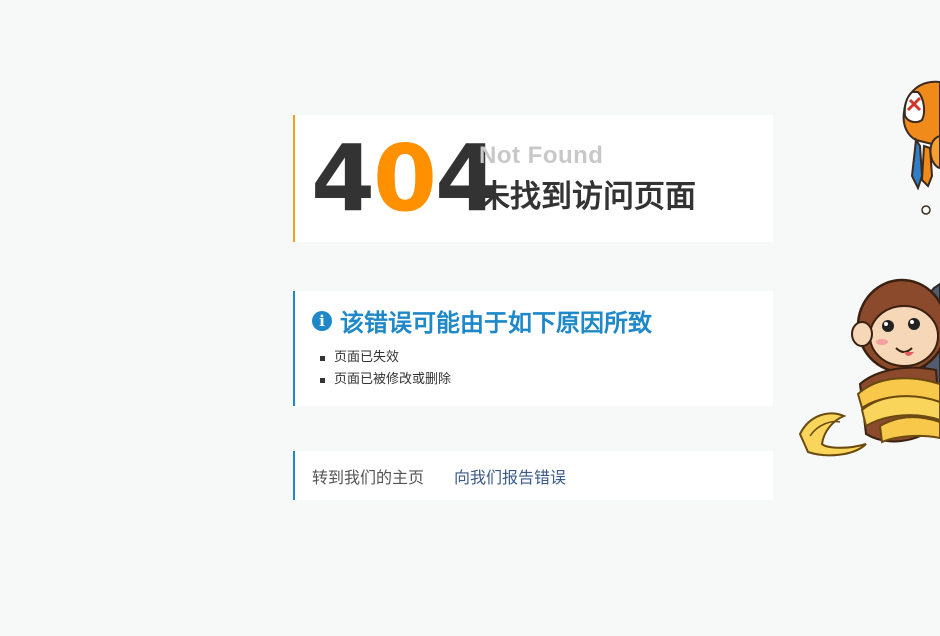 This screenshot has height=636, width=940. Describe the element at coordinates (384, 380) in the screenshot. I see `list-item: 页面已被修改或删除` at that location.